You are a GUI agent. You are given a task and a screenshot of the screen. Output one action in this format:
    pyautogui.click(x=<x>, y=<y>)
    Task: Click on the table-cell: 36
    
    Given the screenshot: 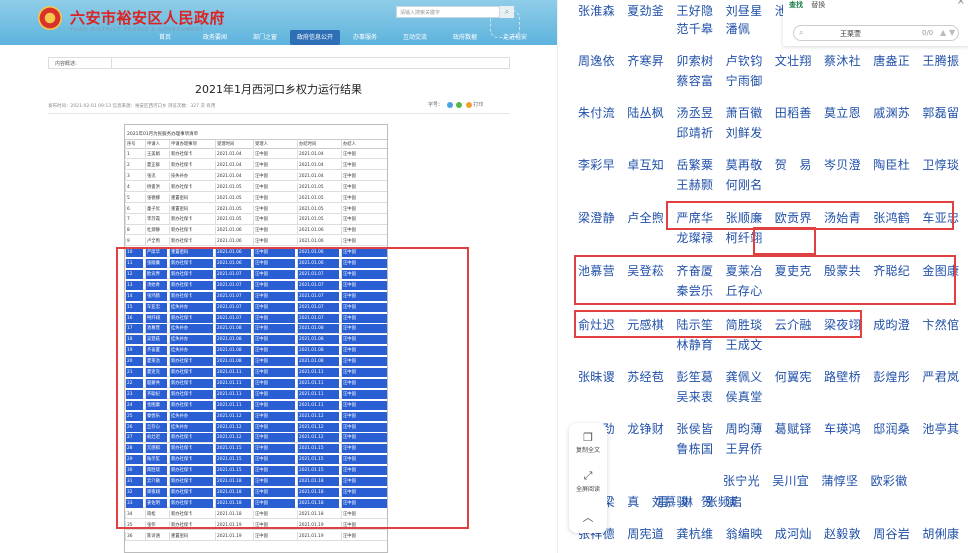 What is the action you would take?
    pyautogui.click(x=134, y=536)
    